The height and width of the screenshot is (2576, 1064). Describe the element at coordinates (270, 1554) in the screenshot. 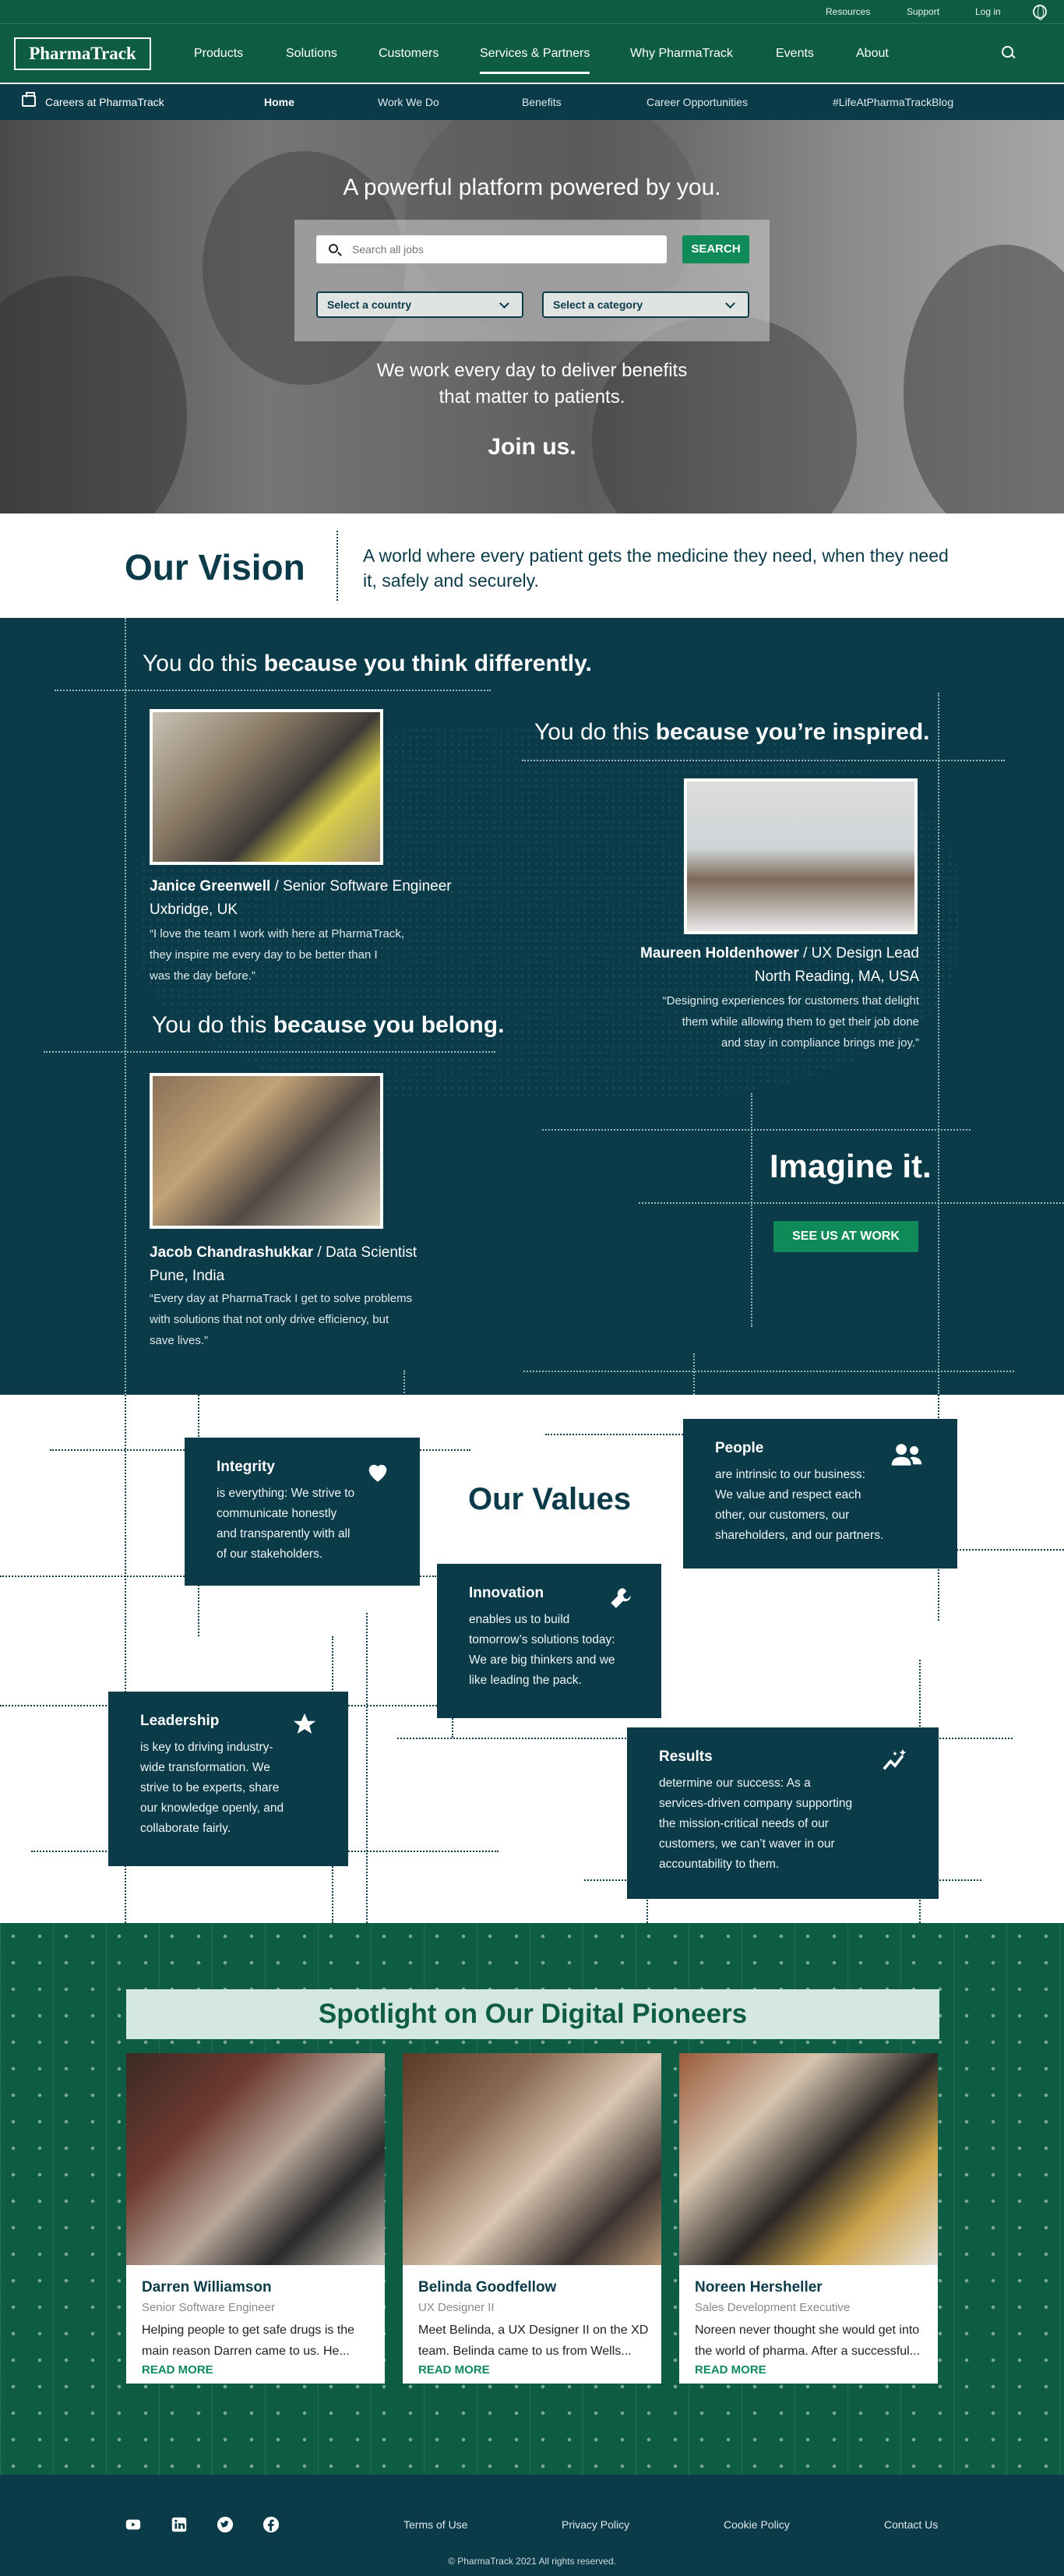

I see `value-text-line: of our stakeholders.` at that location.